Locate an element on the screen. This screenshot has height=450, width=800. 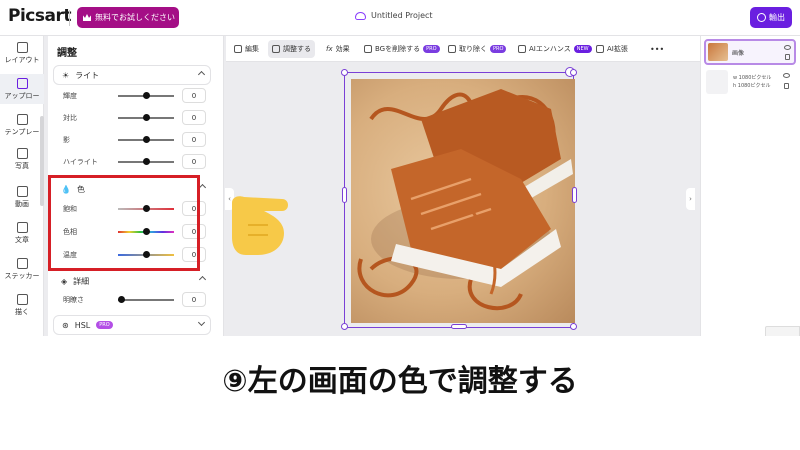
free-trial-button: 無料でお試しください is located at coordinates (128, 17).